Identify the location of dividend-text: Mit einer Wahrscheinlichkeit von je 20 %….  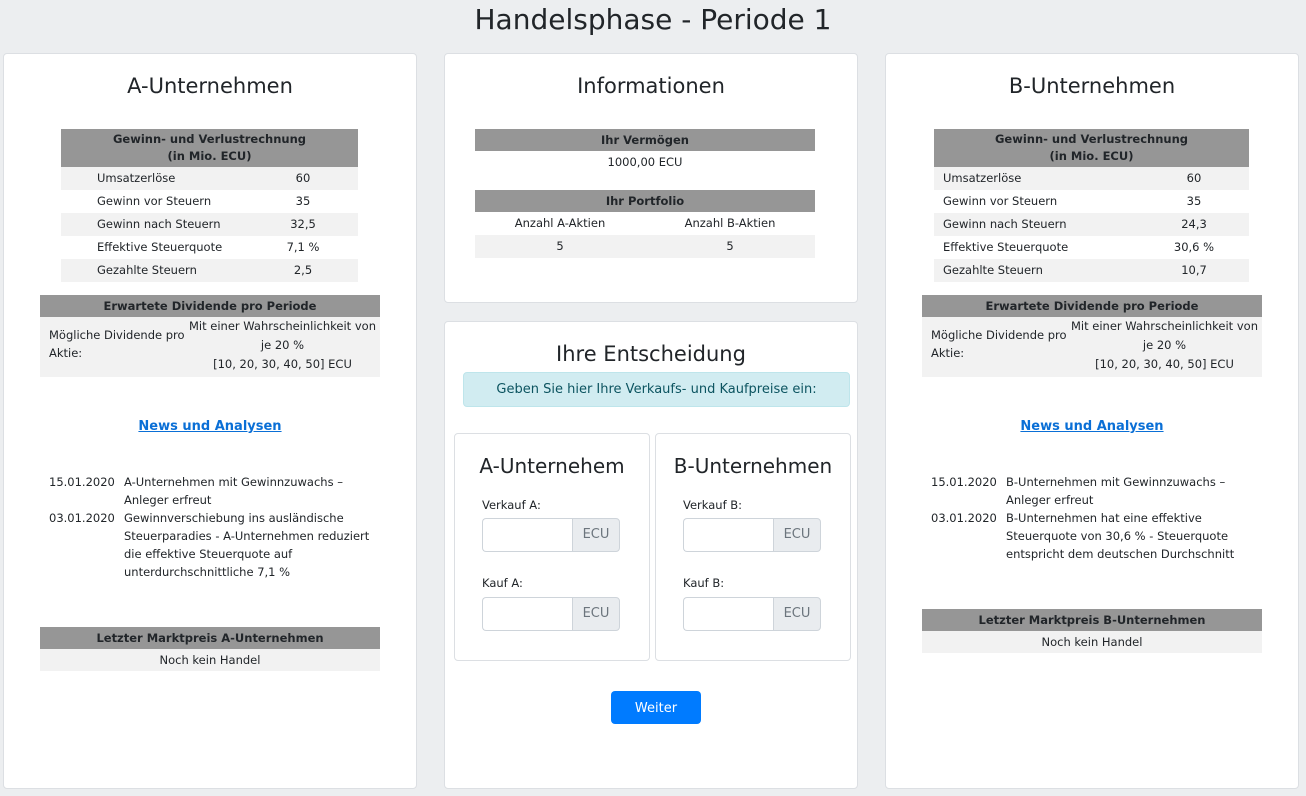
(1164, 347).